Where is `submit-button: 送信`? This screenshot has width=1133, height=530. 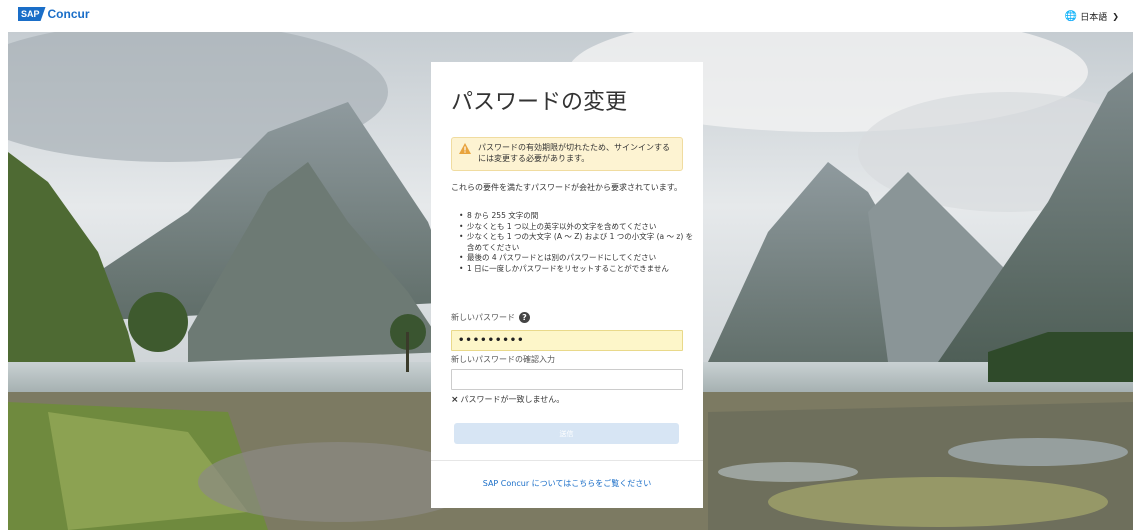 submit-button: 送信 is located at coordinates (566, 433).